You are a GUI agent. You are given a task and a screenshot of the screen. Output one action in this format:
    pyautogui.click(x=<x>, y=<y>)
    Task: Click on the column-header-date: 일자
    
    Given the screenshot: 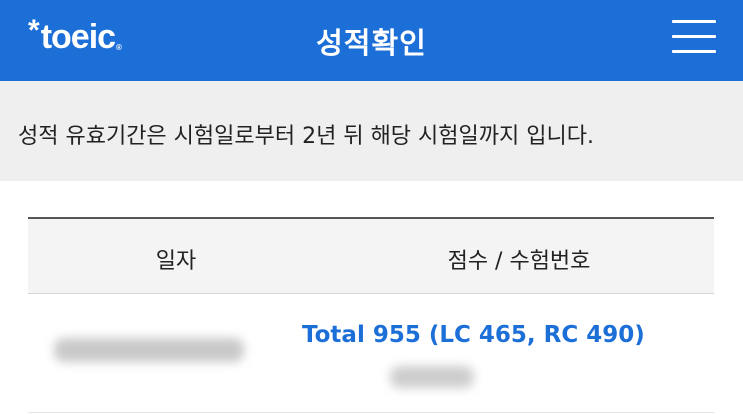 What is the action you would take?
    pyautogui.click(x=176, y=261)
    